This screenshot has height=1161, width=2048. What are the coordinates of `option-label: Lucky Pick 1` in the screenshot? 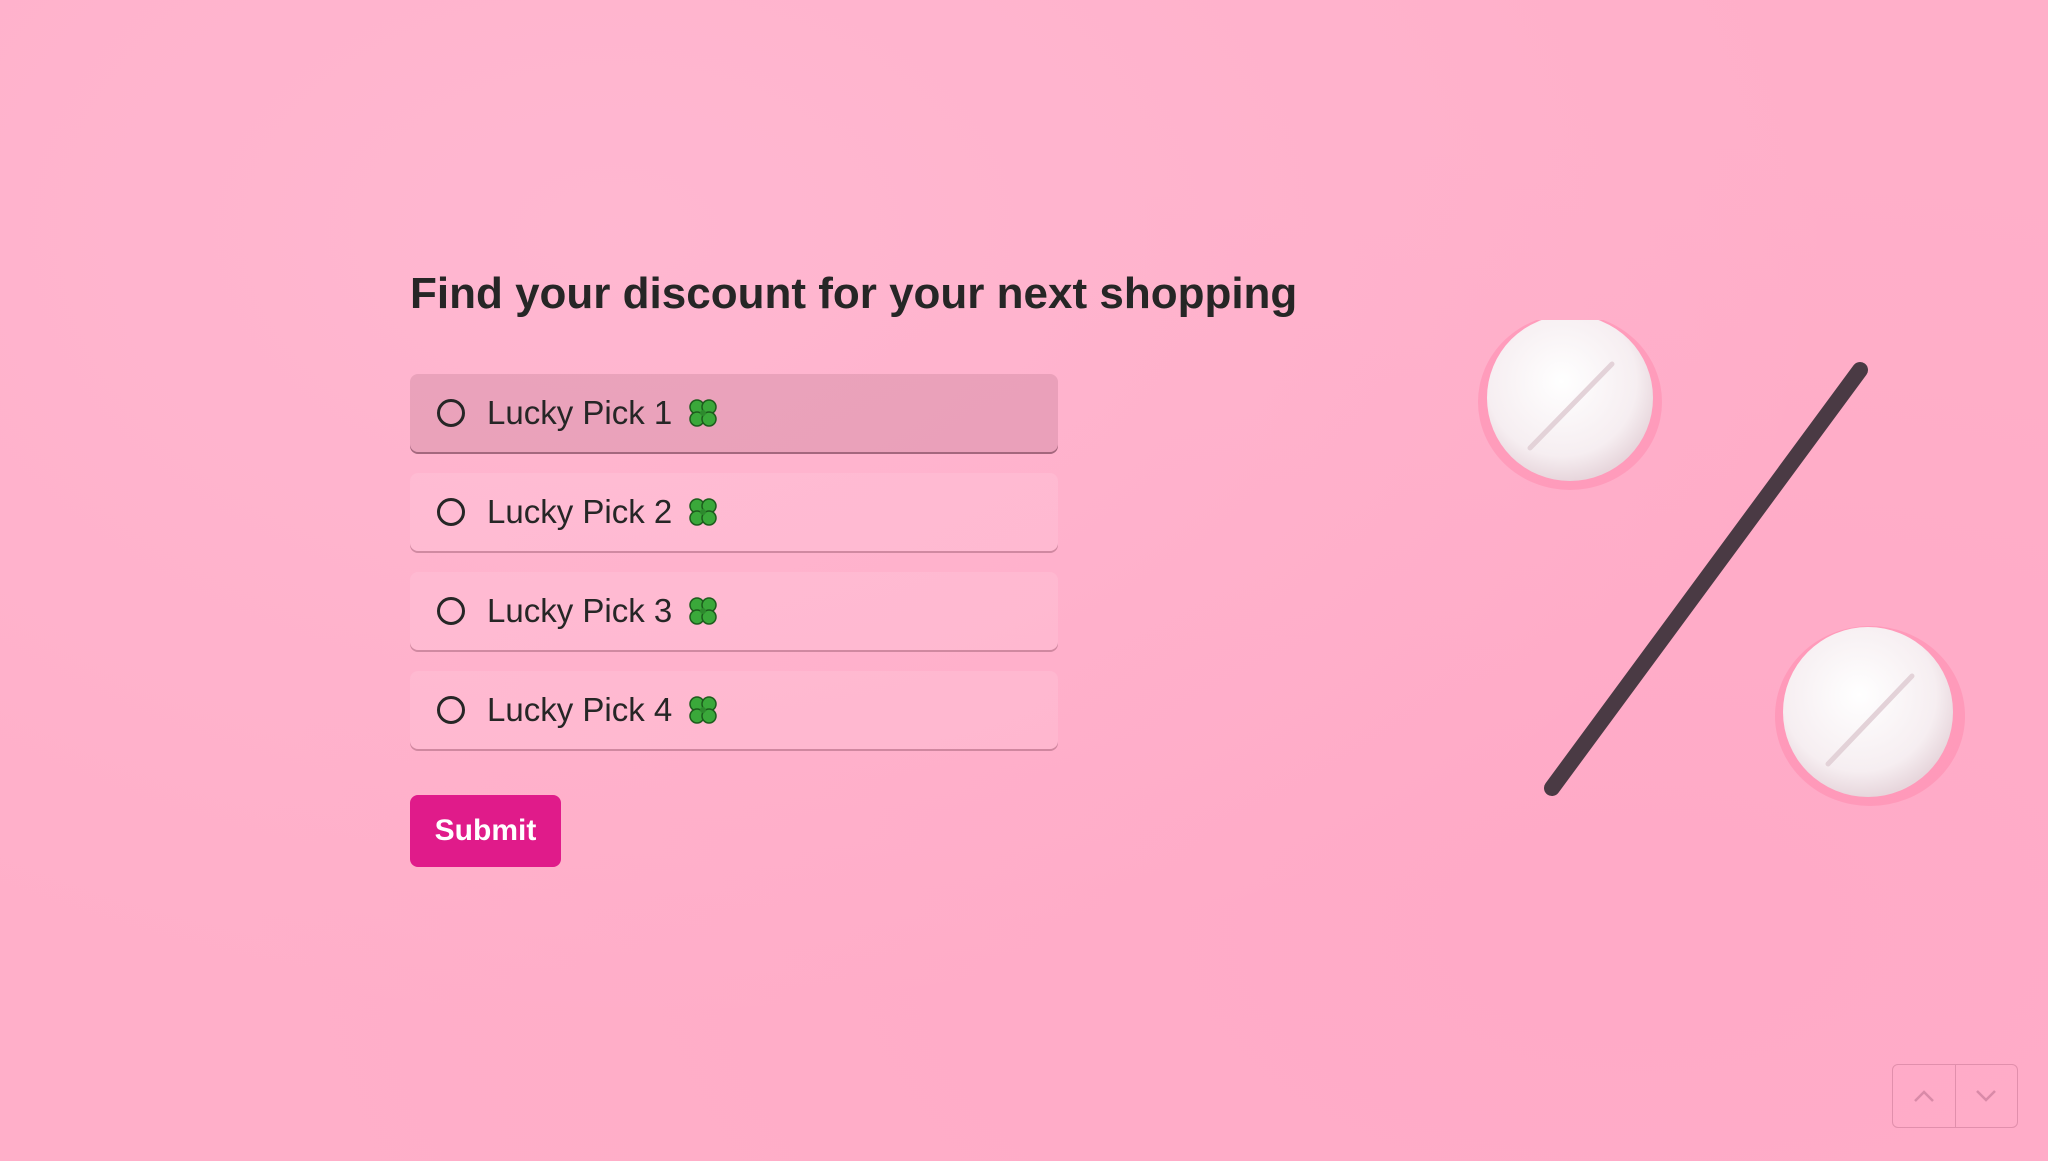 It's located at (580, 412).